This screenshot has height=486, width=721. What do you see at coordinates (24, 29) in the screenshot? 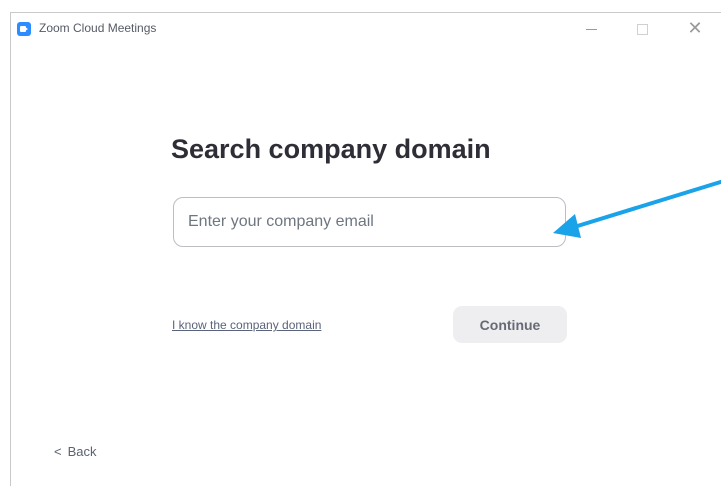
I see `zoom-logo-icon` at bounding box center [24, 29].